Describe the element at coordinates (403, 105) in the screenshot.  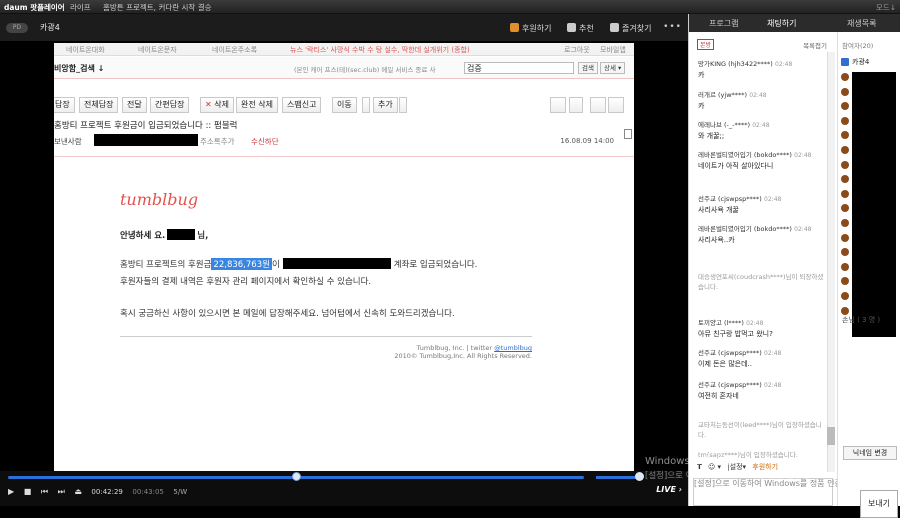
I see `add-dropdown-icon` at that location.